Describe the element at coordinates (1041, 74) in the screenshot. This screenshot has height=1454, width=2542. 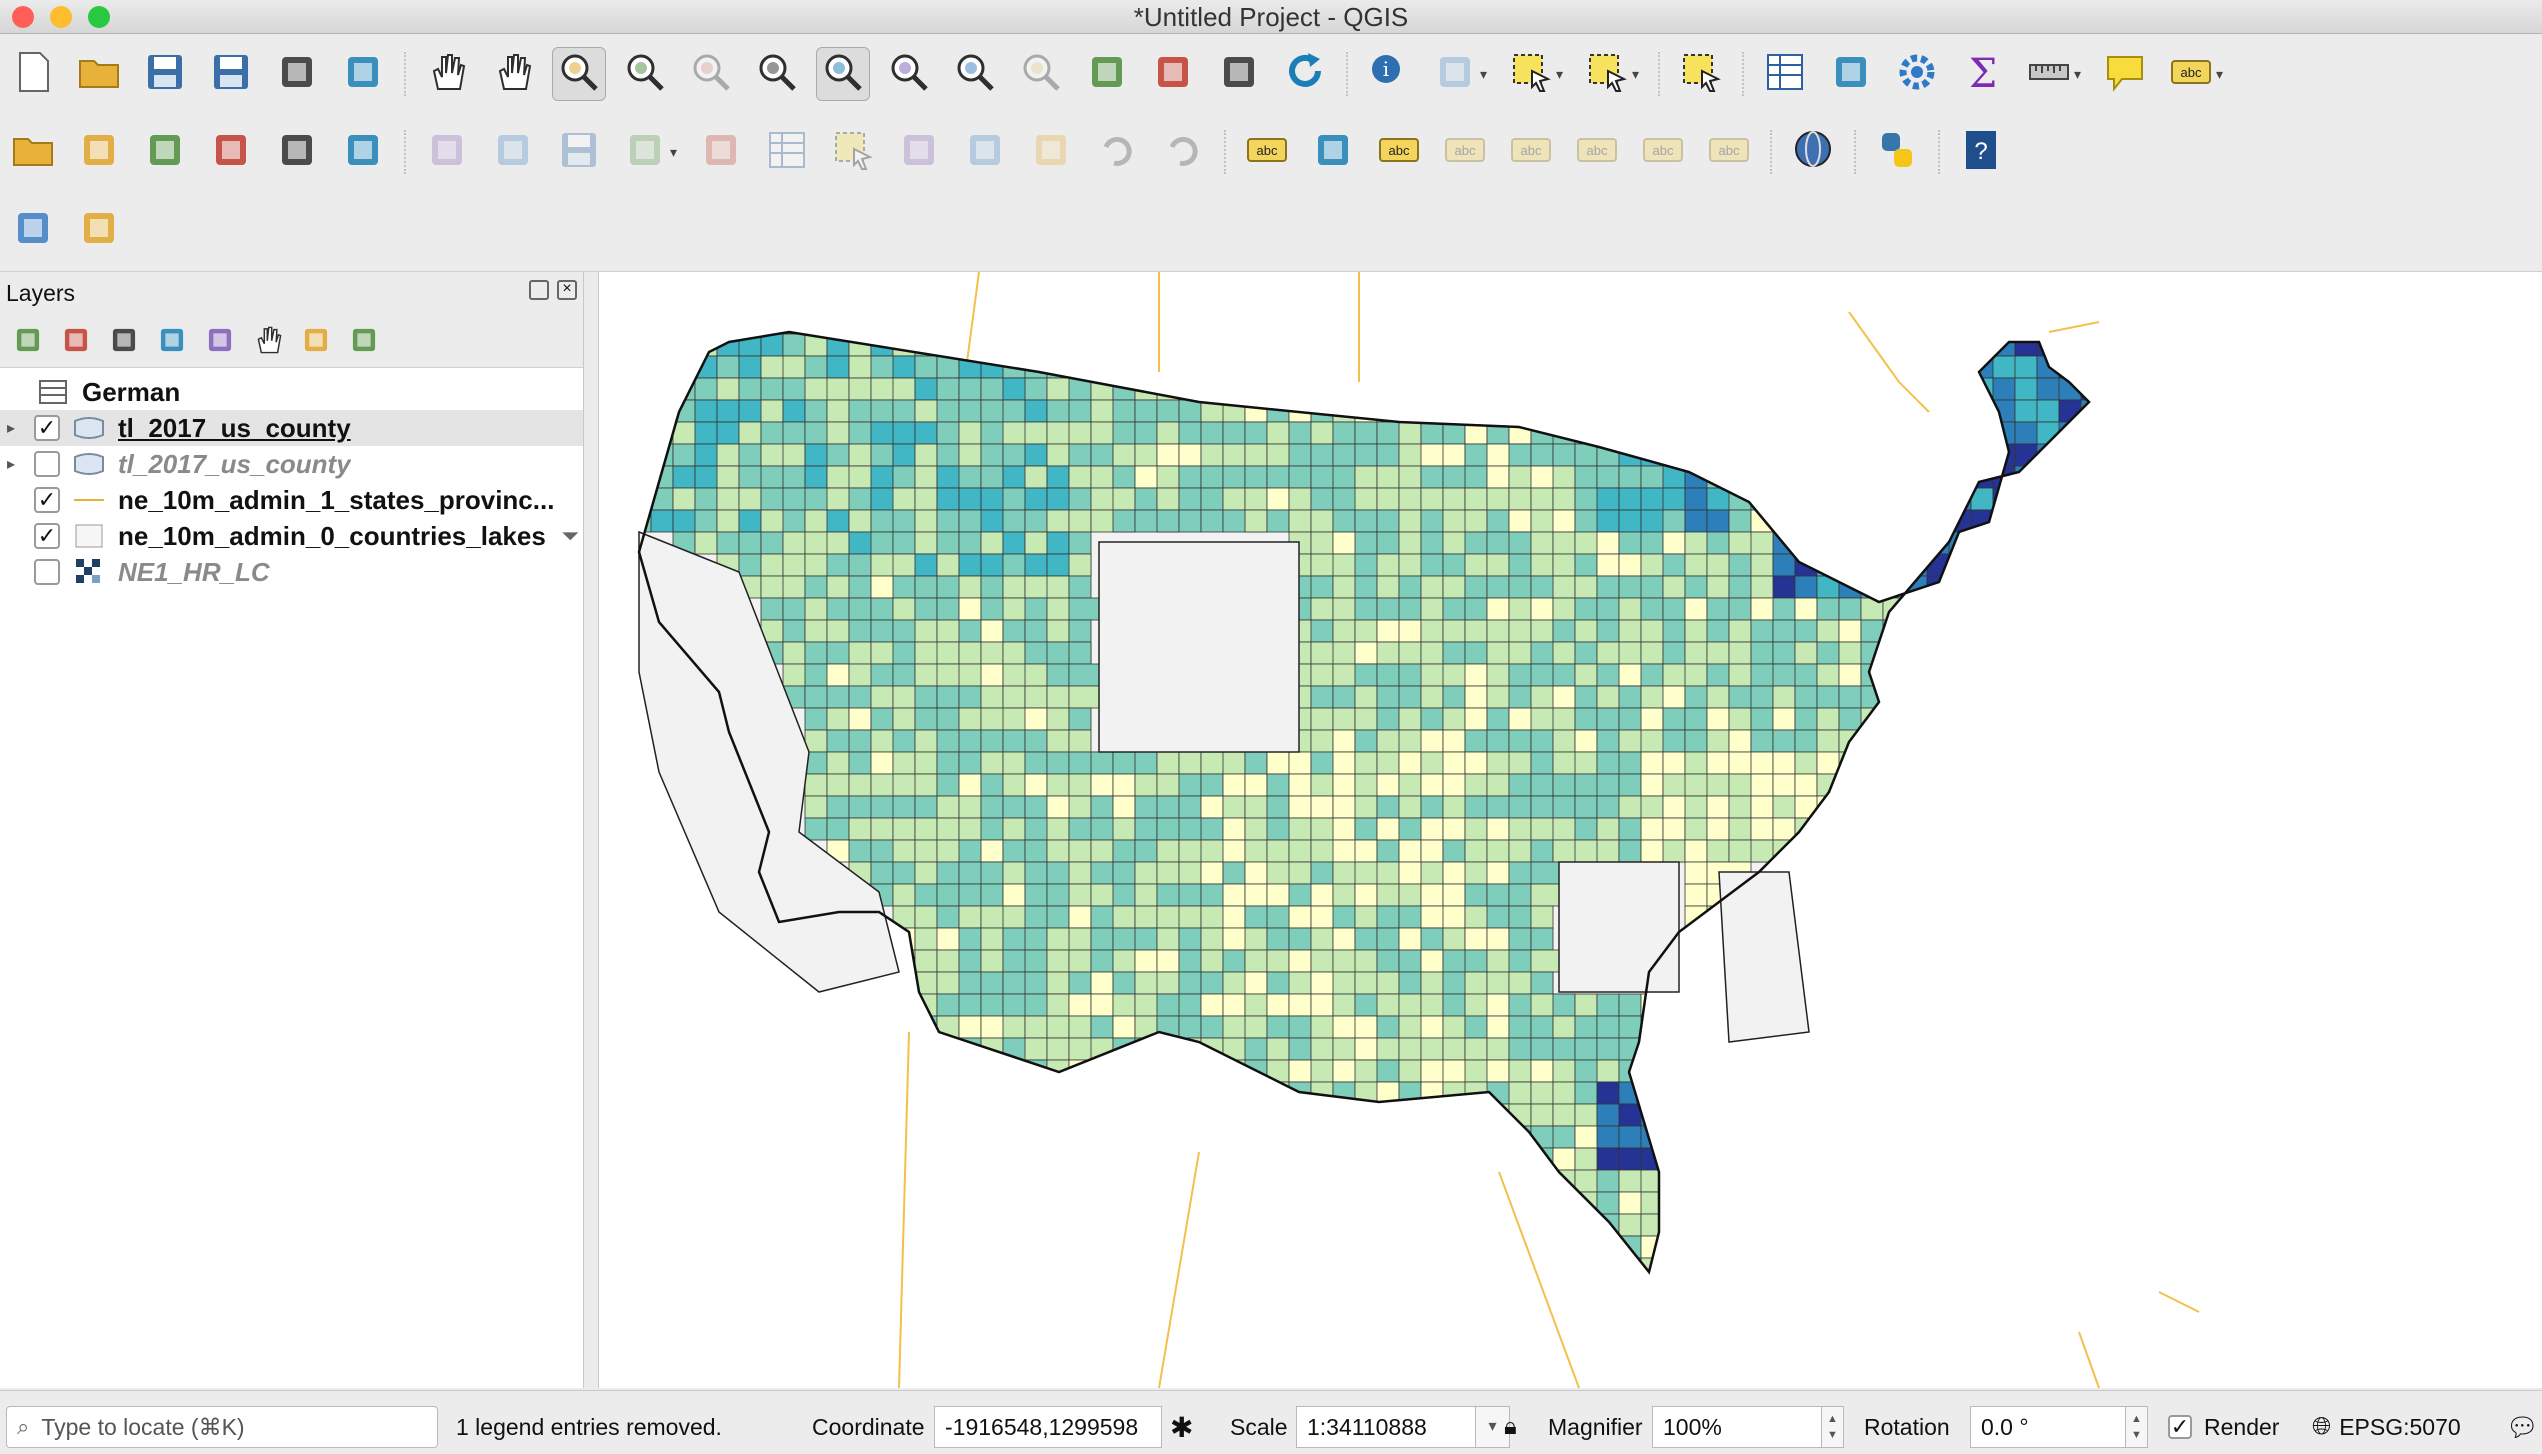
I see `zoom-next-button` at that location.